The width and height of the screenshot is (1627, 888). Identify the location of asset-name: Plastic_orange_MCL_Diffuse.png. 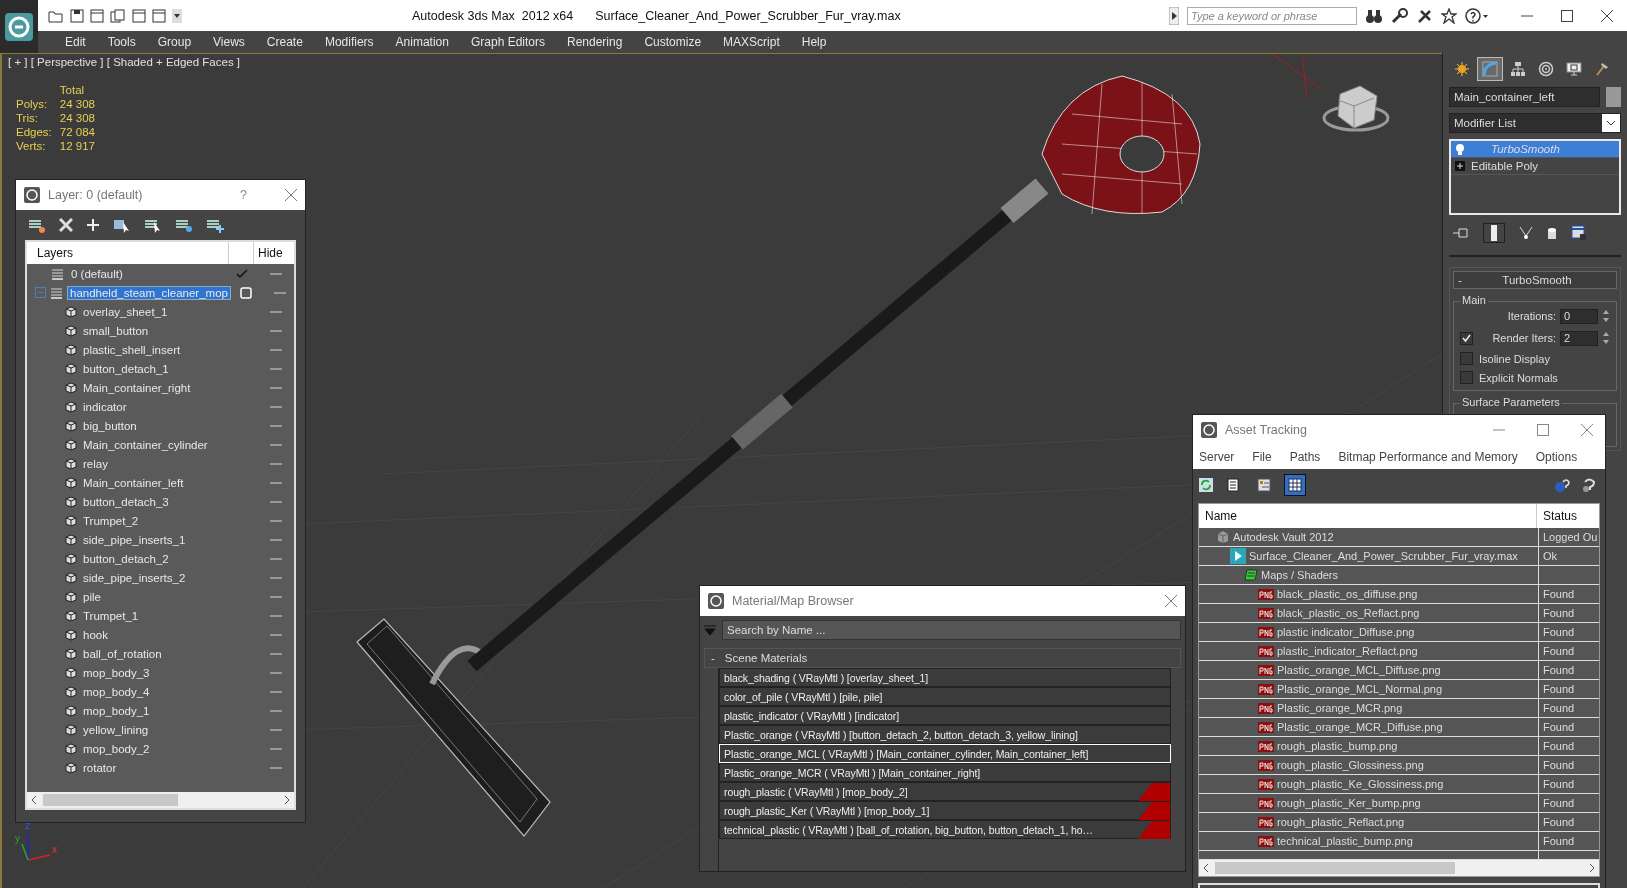
(1359, 670).